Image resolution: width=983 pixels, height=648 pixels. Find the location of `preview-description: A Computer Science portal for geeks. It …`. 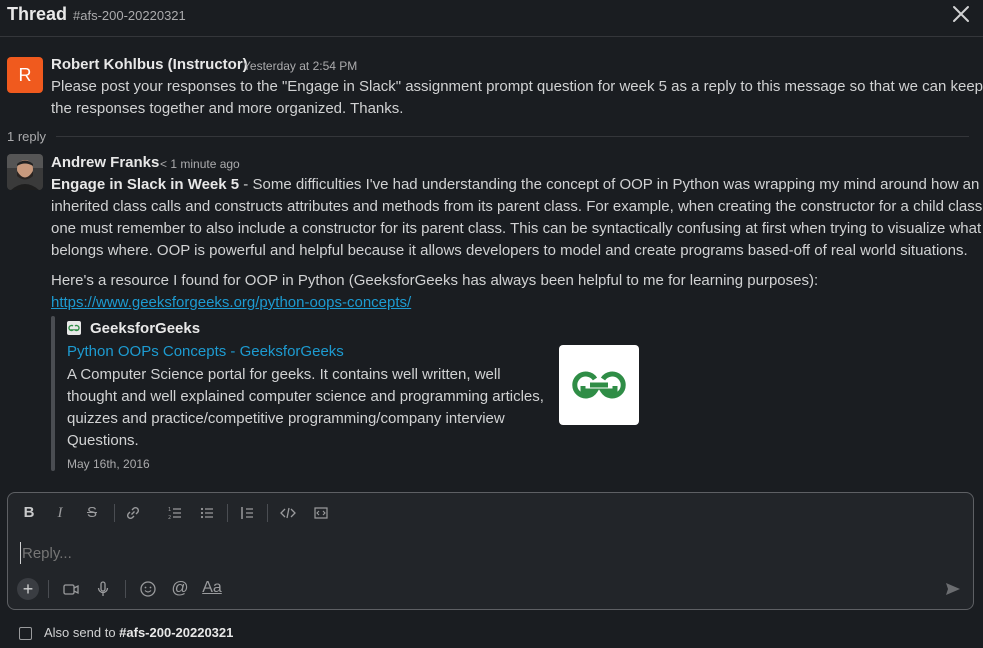

preview-description: A Computer Science portal for geeks. It … is located at coordinates (307, 408).